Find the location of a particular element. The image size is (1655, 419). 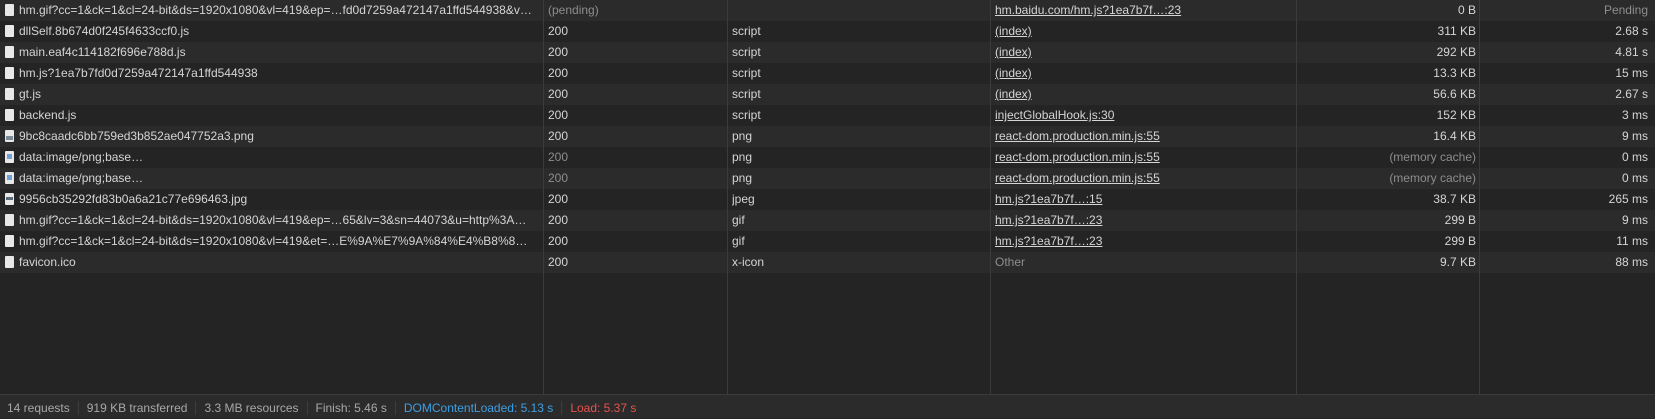

image-icon is located at coordinates (9, 136).